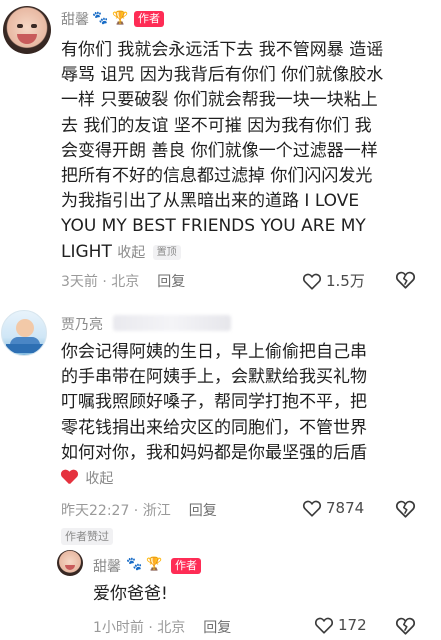 The image size is (441, 640). I want to click on like-count: 172, so click(352, 625).